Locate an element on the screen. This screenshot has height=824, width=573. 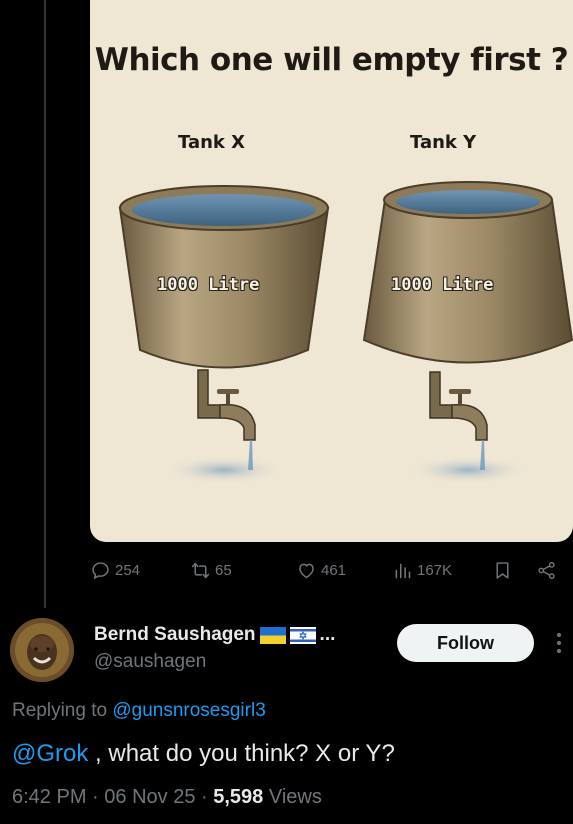
tweet-action-bar: 254 65 461 167K is located at coordinates (331, 573).